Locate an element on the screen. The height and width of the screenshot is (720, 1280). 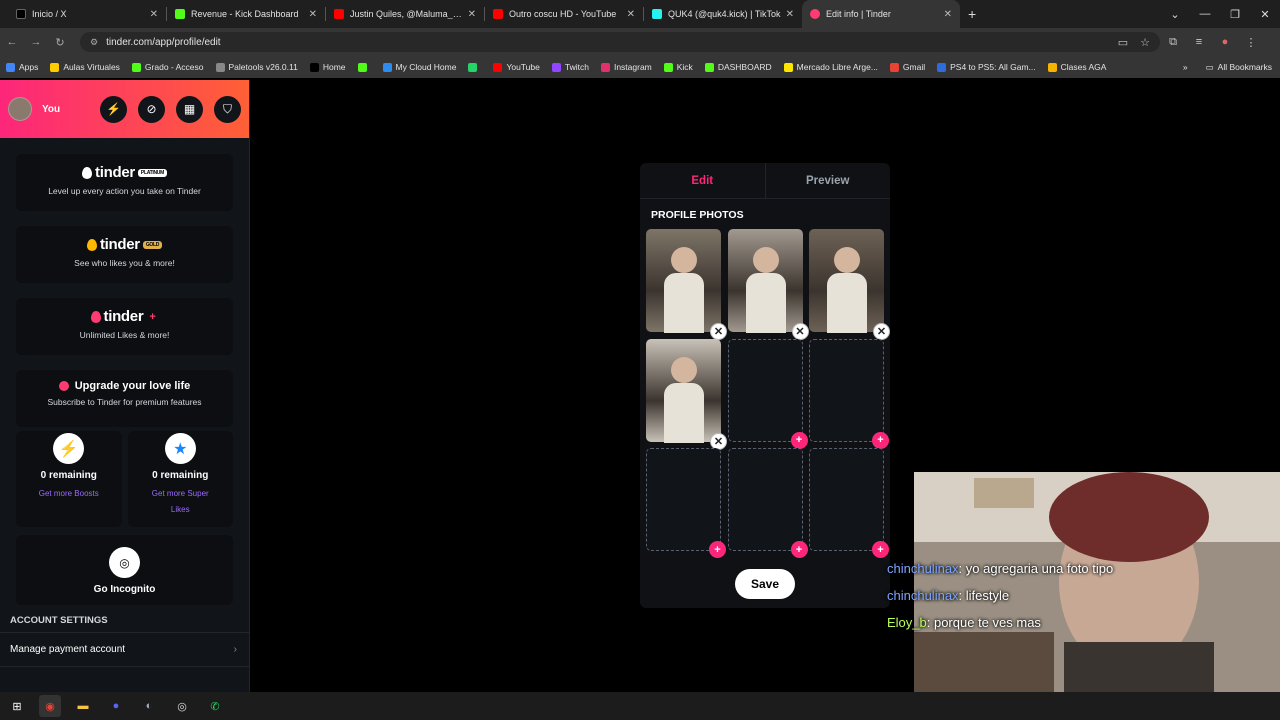
tab-search-icon: ⌄ is located at coordinates (1175, 14).